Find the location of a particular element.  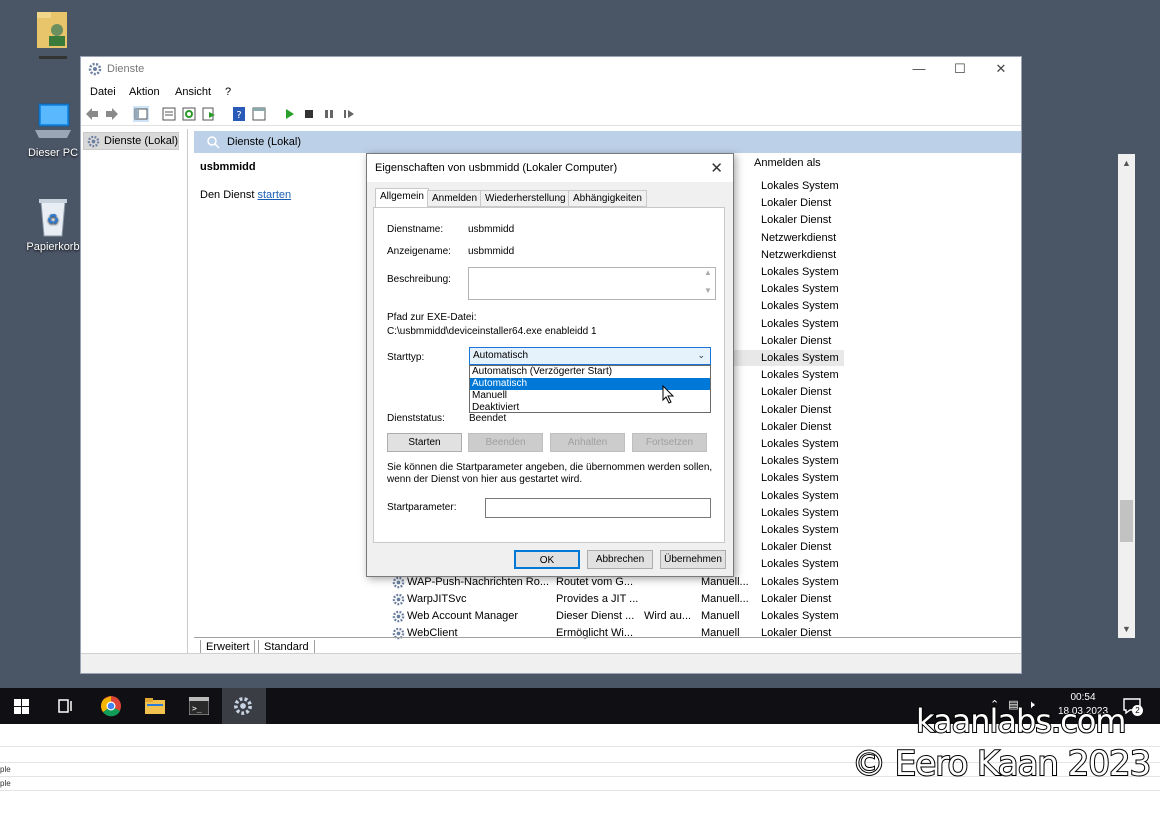

user-folder-icon is located at coordinates (52, 35).